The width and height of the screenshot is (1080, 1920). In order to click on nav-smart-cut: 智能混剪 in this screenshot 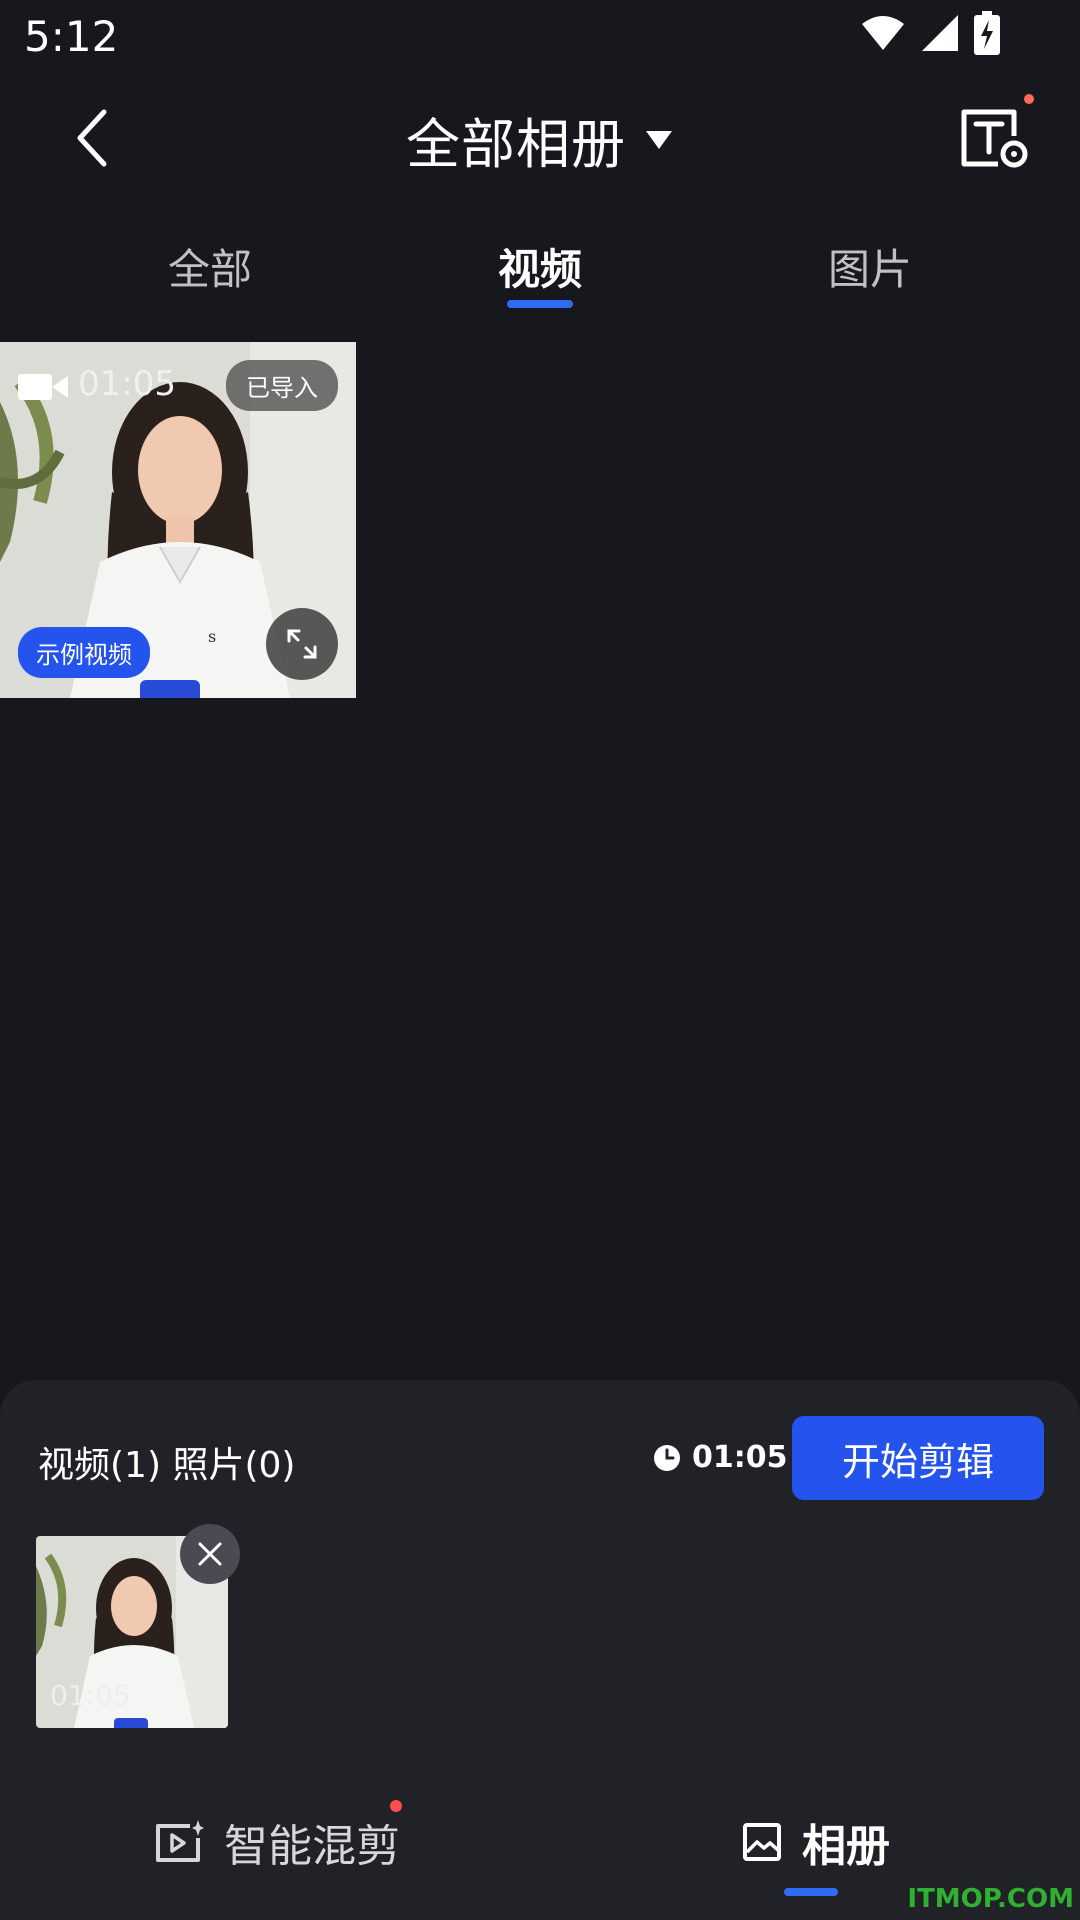, I will do `click(277, 1842)`.